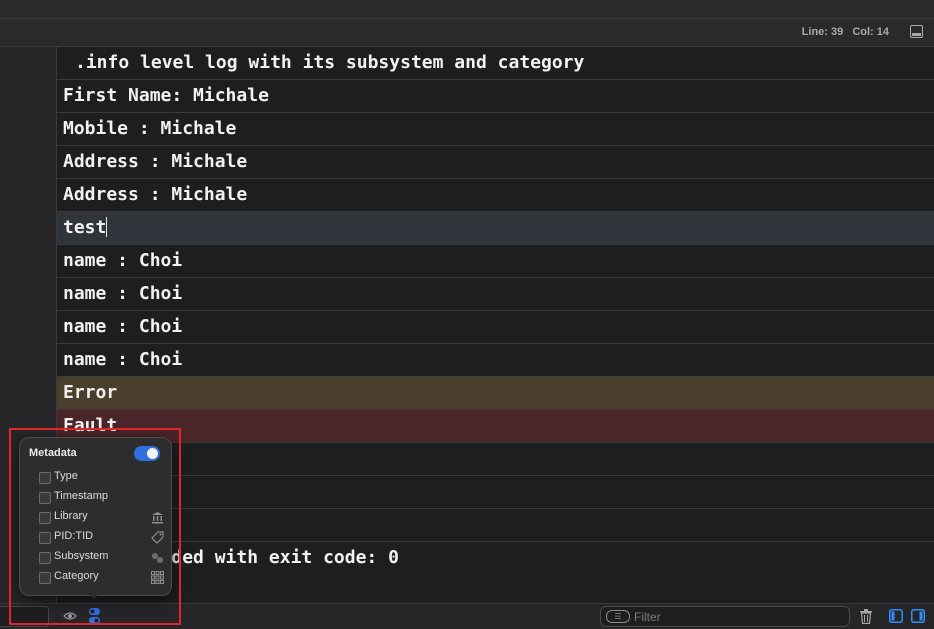 The height and width of the screenshot is (629, 934). I want to click on editor-status-bar: Line: 39 Col: 14, so click(467, 33).